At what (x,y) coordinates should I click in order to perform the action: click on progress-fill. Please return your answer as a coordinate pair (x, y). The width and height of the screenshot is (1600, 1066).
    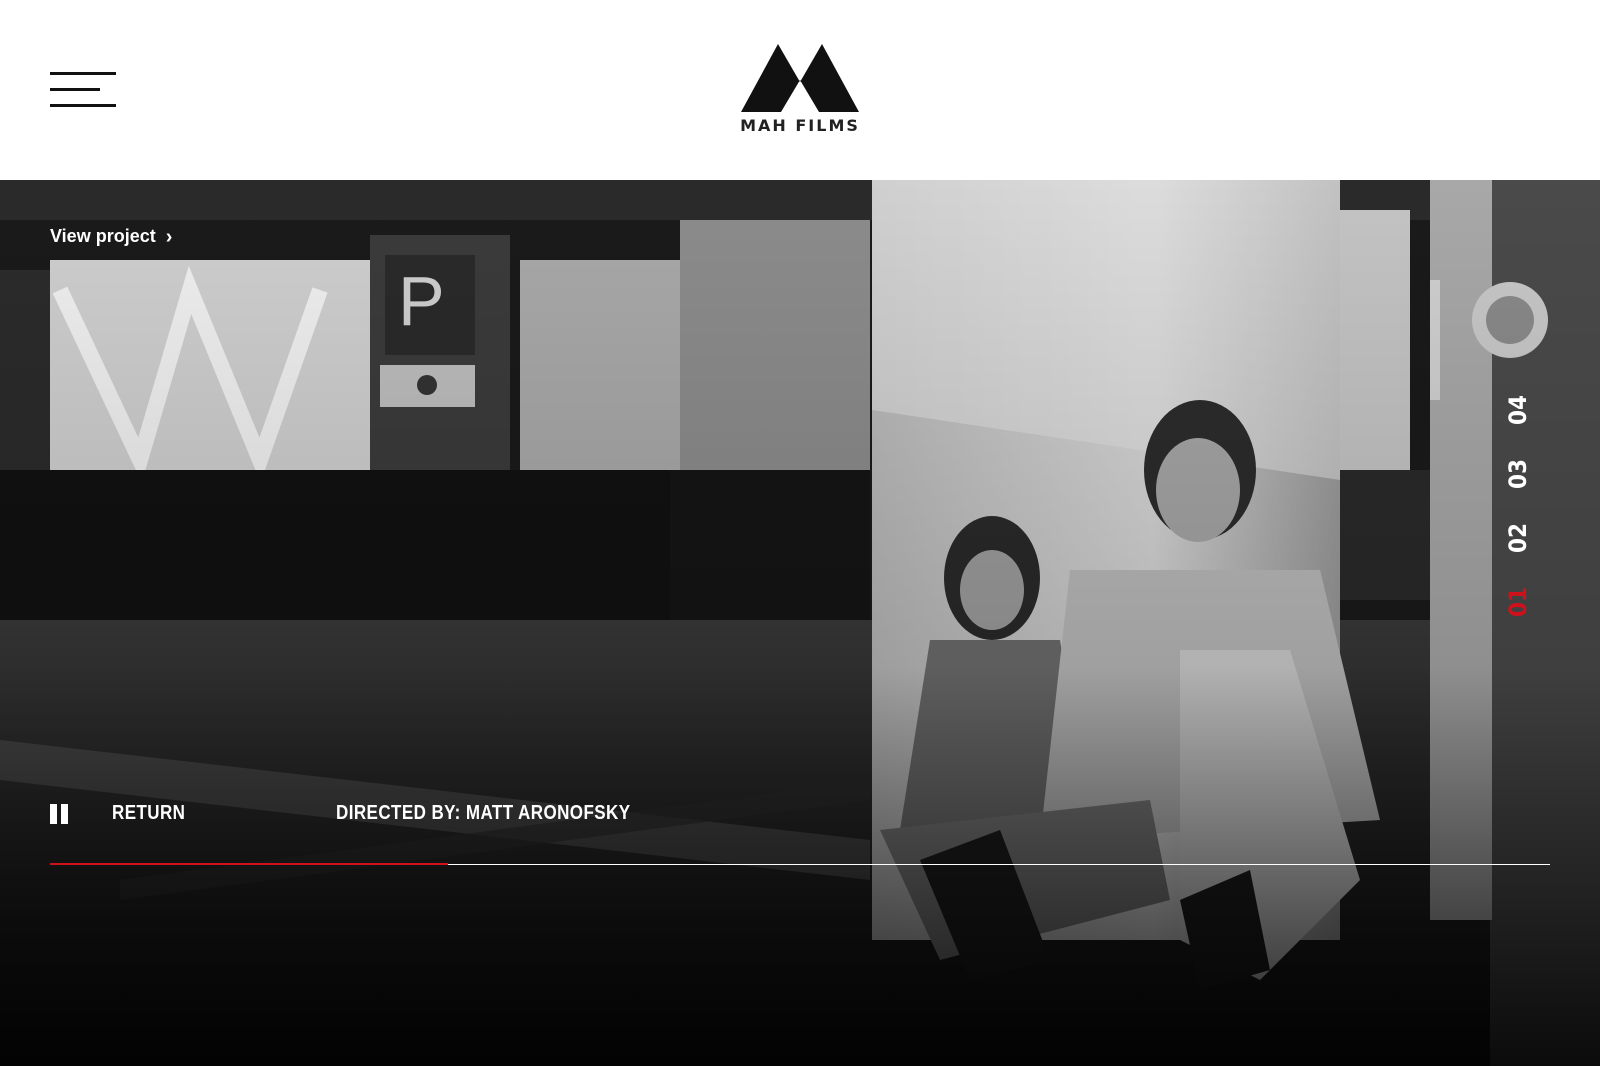
    Looking at the image, I should click on (249, 864).